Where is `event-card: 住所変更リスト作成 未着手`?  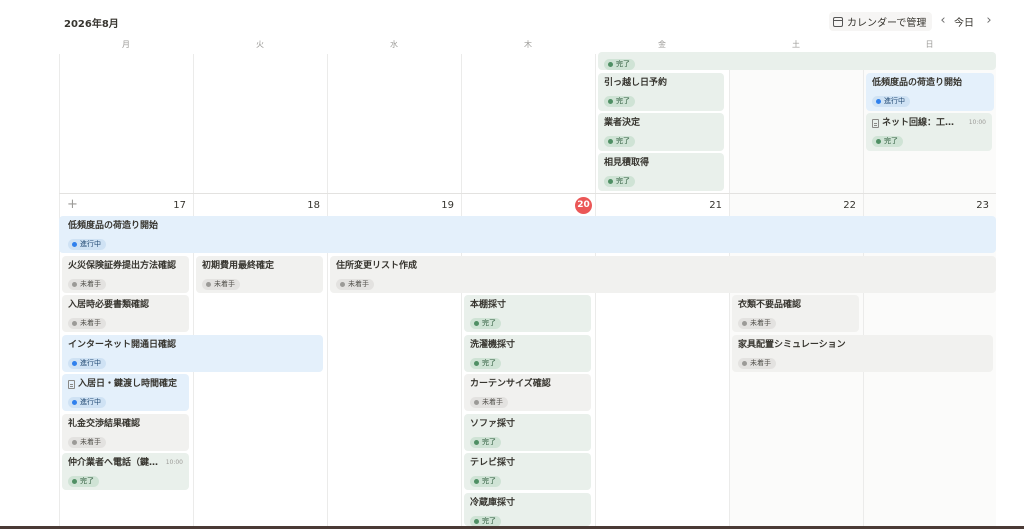
event-card: 住所変更リスト作成 未着手 is located at coordinates (663, 274).